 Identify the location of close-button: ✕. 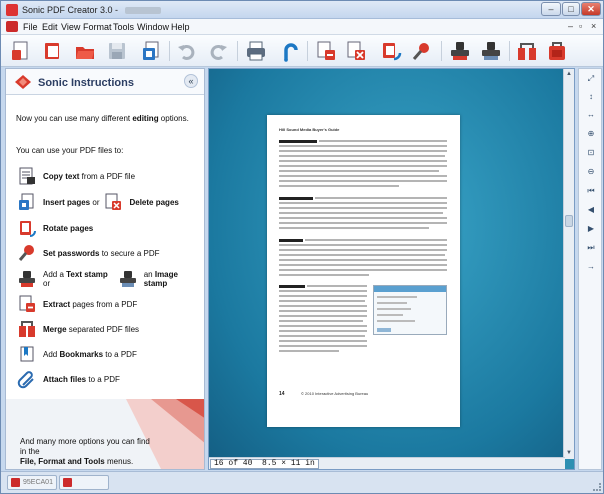
(591, 9).